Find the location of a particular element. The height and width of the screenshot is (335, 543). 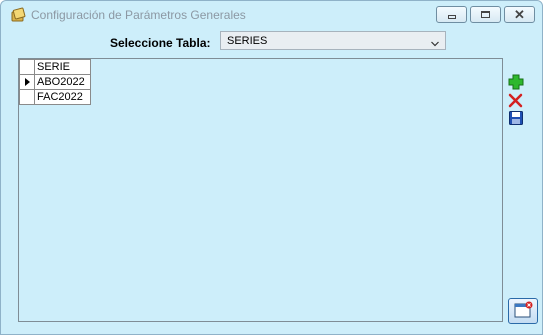

delete-record-button is located at coordinates (516, 100).